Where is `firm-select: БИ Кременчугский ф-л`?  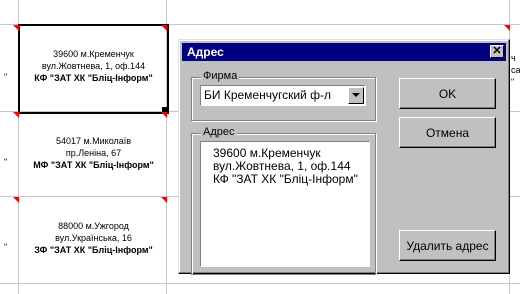 firm-select: БИ Кременчугский ф-л is located at coordinates (283, 95).